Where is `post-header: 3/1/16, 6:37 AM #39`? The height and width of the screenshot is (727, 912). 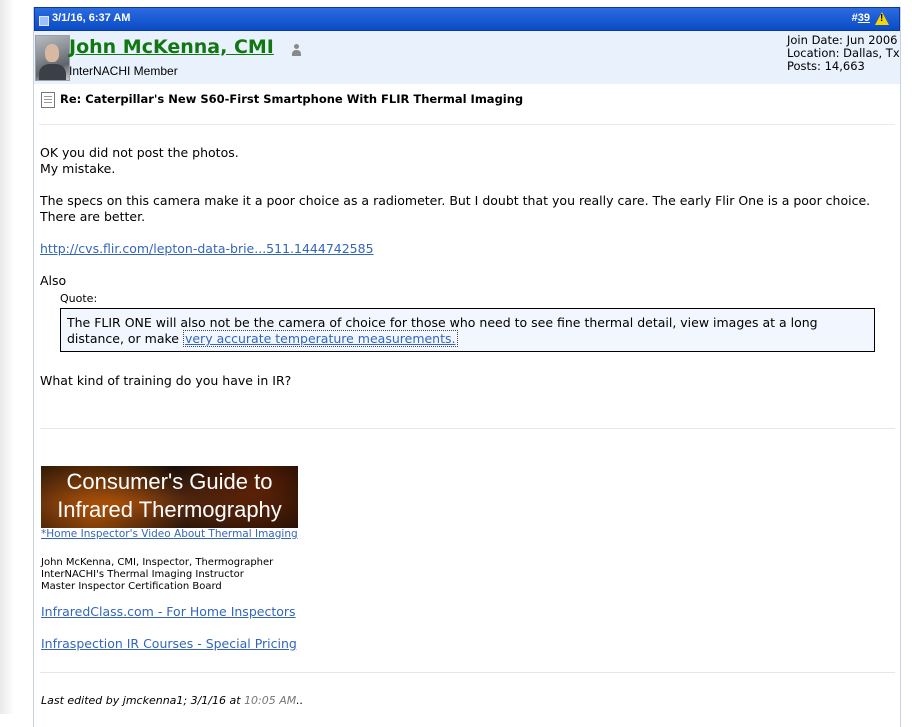 post-header: 3/1/16, 6:37 AM #39 is located at coordinates (467, 19).